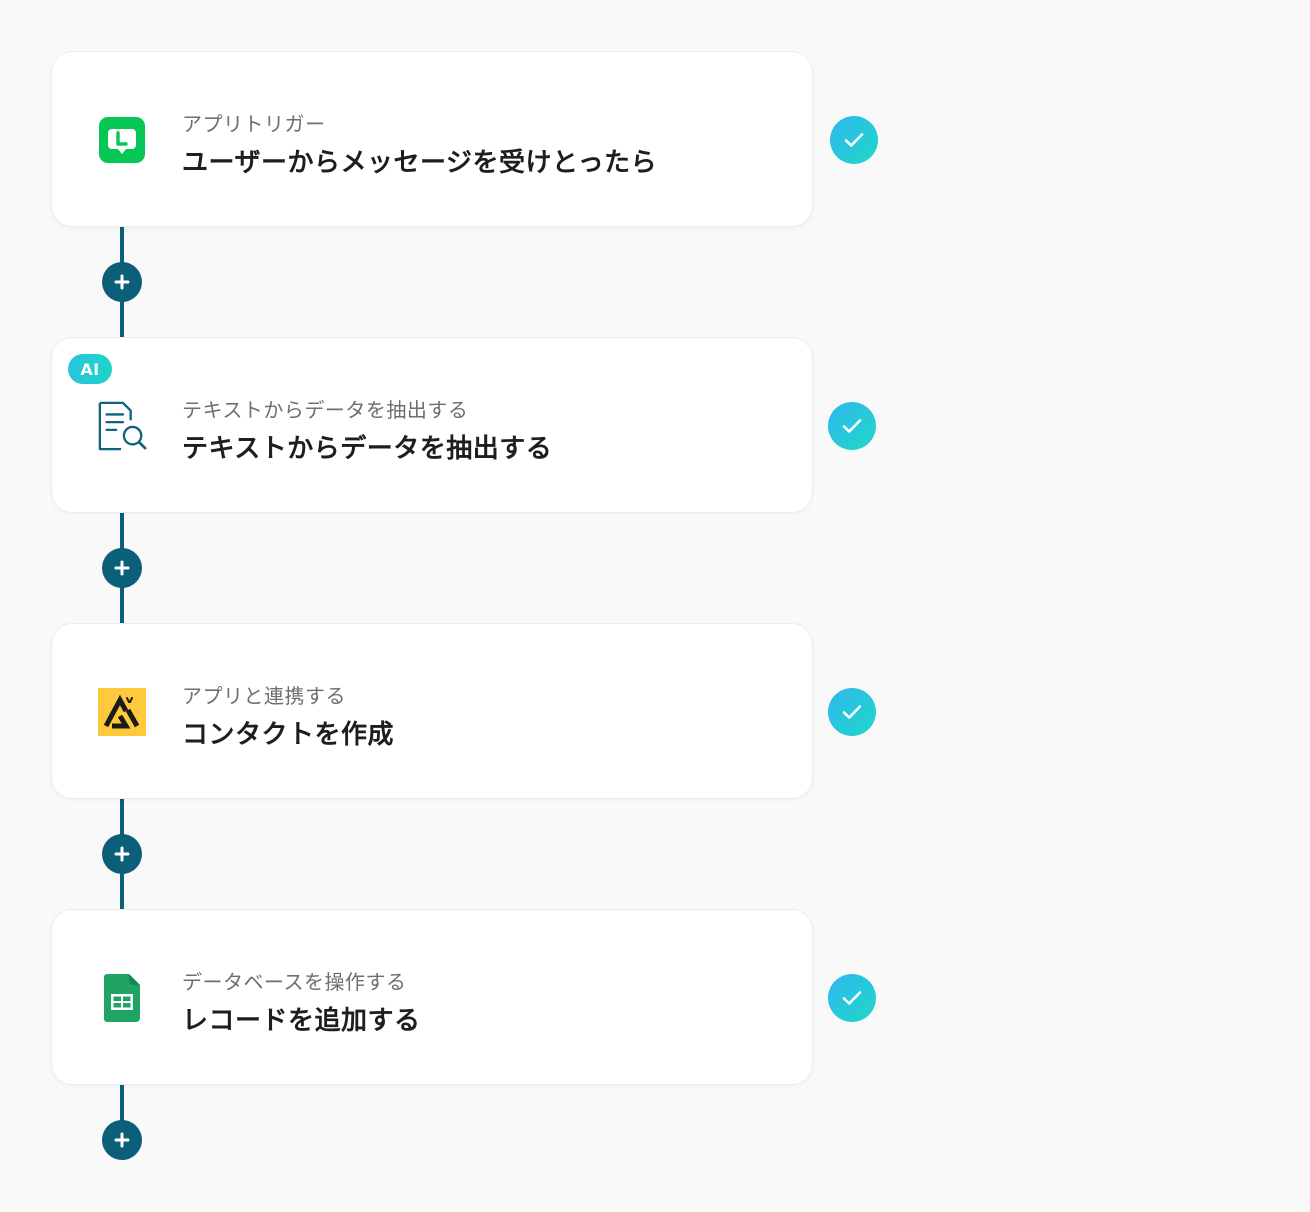 This screenshot has height=1212, width=1310. Describe the element at coordinates (294, 982) in the screenshot. I see `step-subtitle: データベースを操作する` at that location.